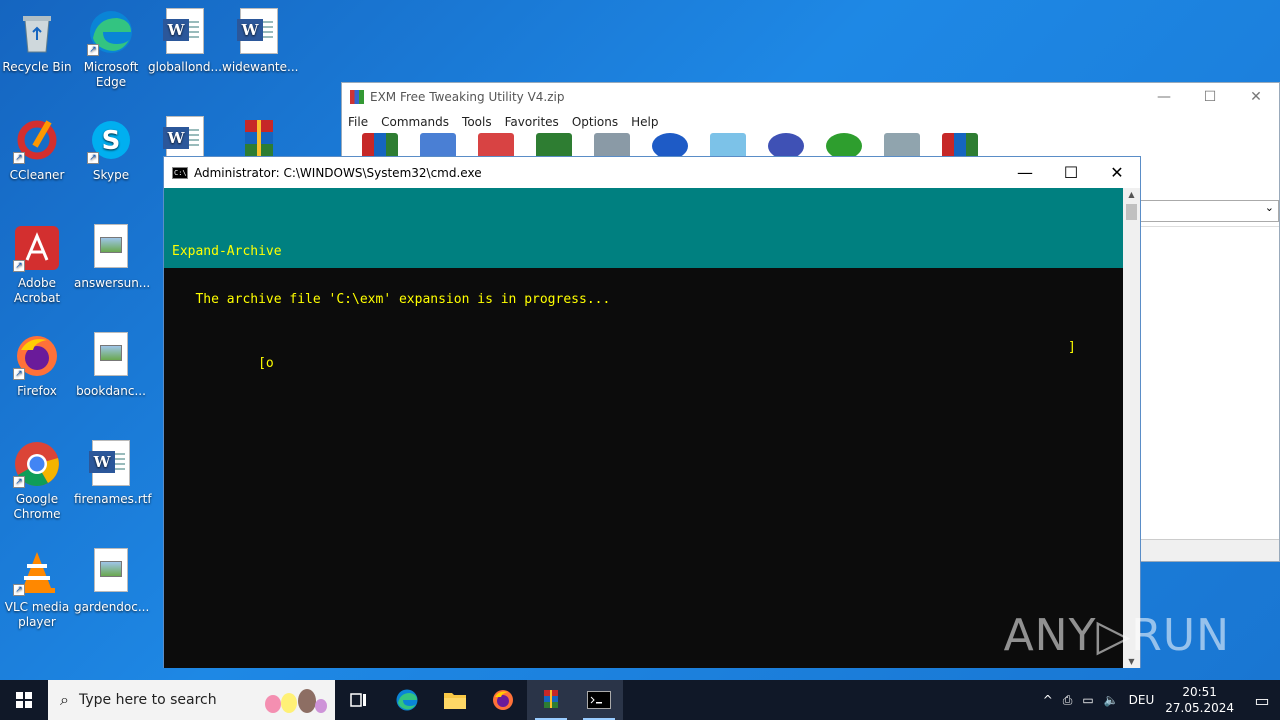  Describe the element at coordinates (1199, 700) in the screenshot. I see `clock: 20:51 27.05.2024` at that location.